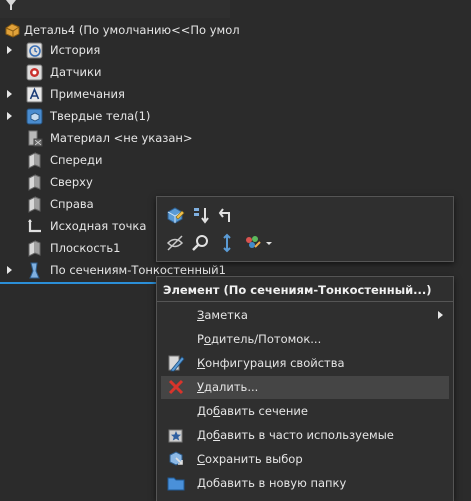 The height and width of the screenshot is (501, 471). What do you see at coordinates (98, 226) in the screenshot?
I see `tree-item-label: Исходная точка` at bounding box center [98, 226].